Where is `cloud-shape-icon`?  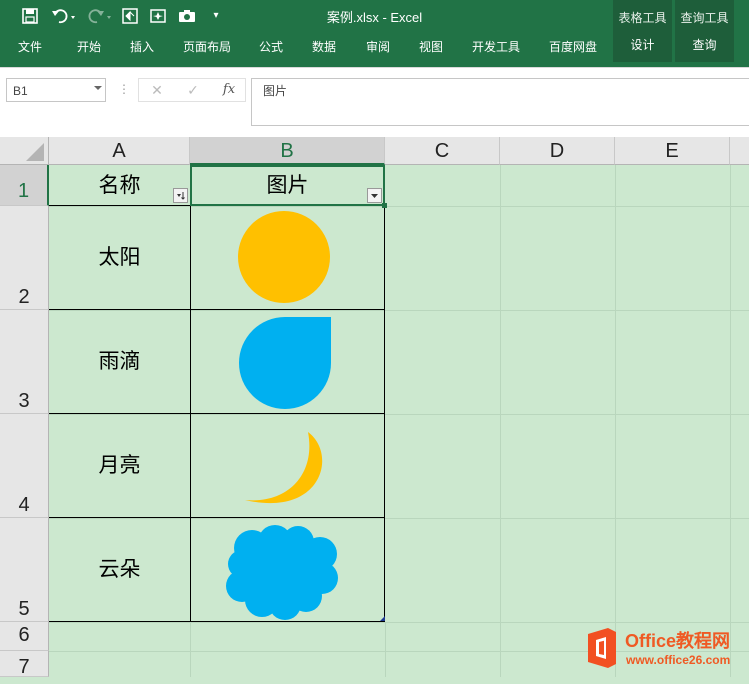 cloud-shape-icon is located at coordinates (287, 569).